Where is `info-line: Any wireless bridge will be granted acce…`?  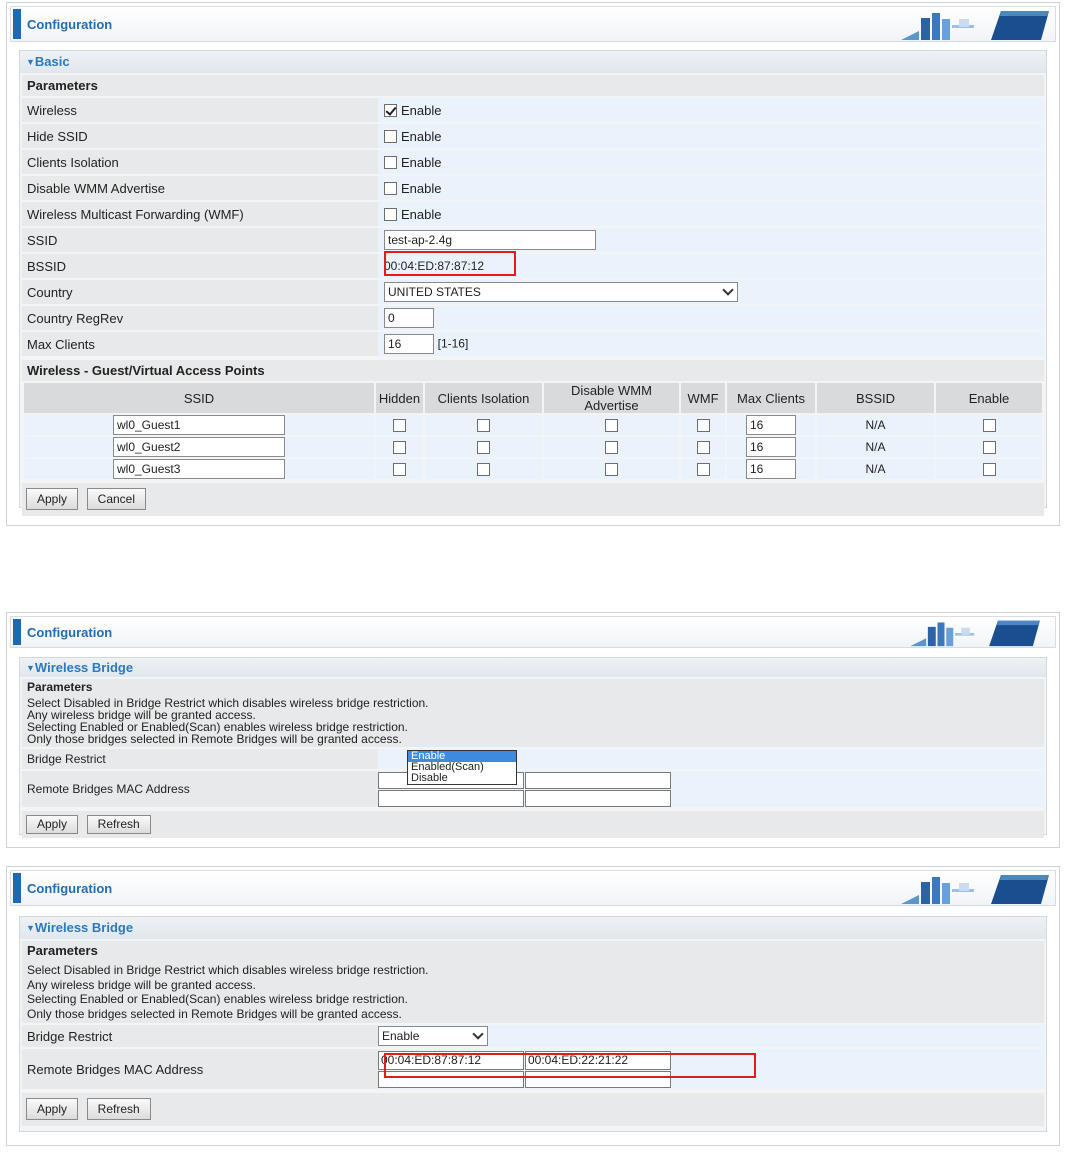
info-line: Any wireless bridge will be granted acce… is located at coordinates (141, 984).